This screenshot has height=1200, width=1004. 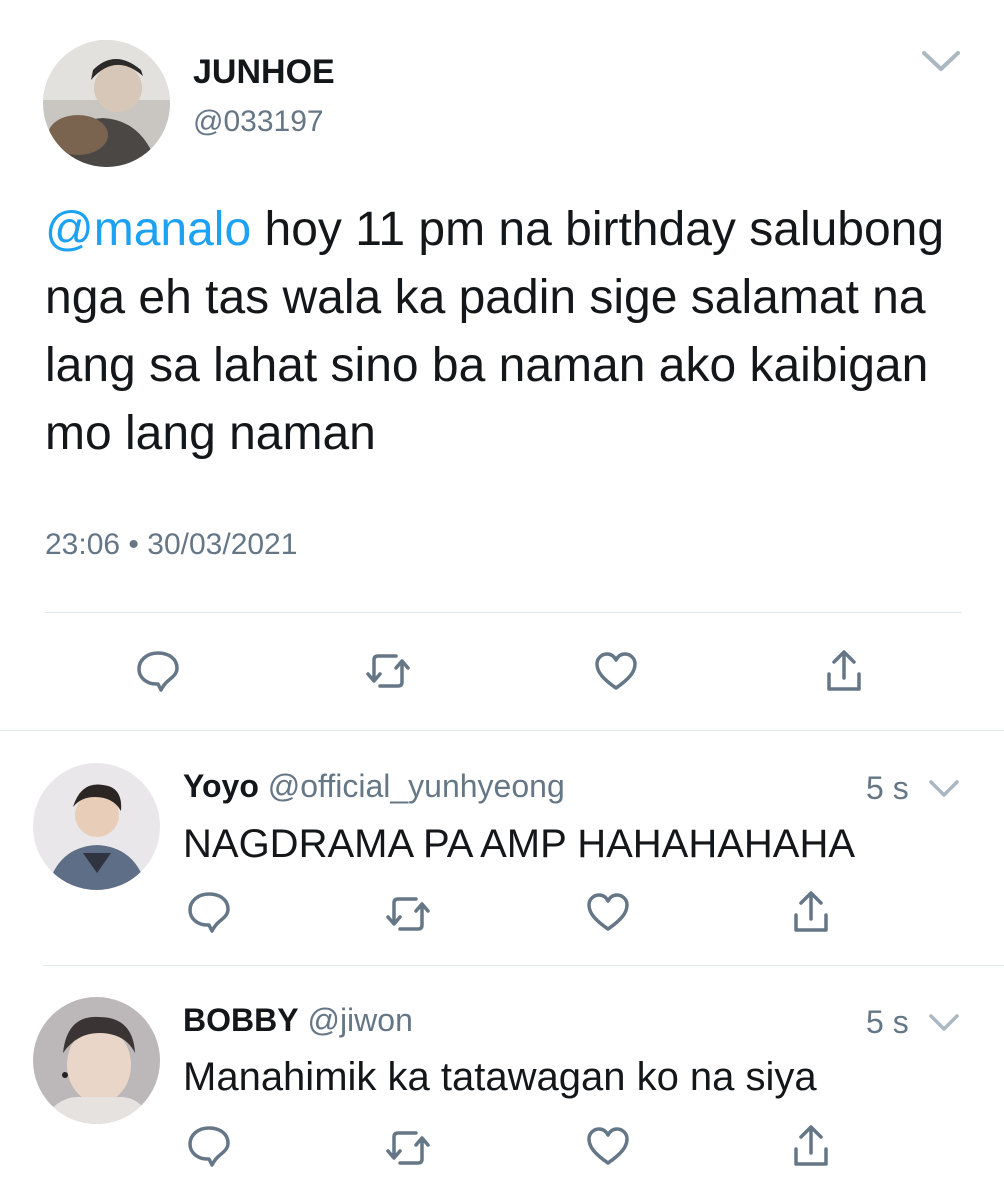 I want to click on reply-header: BOBBY @jiwon, so click(x=298, y=1020).